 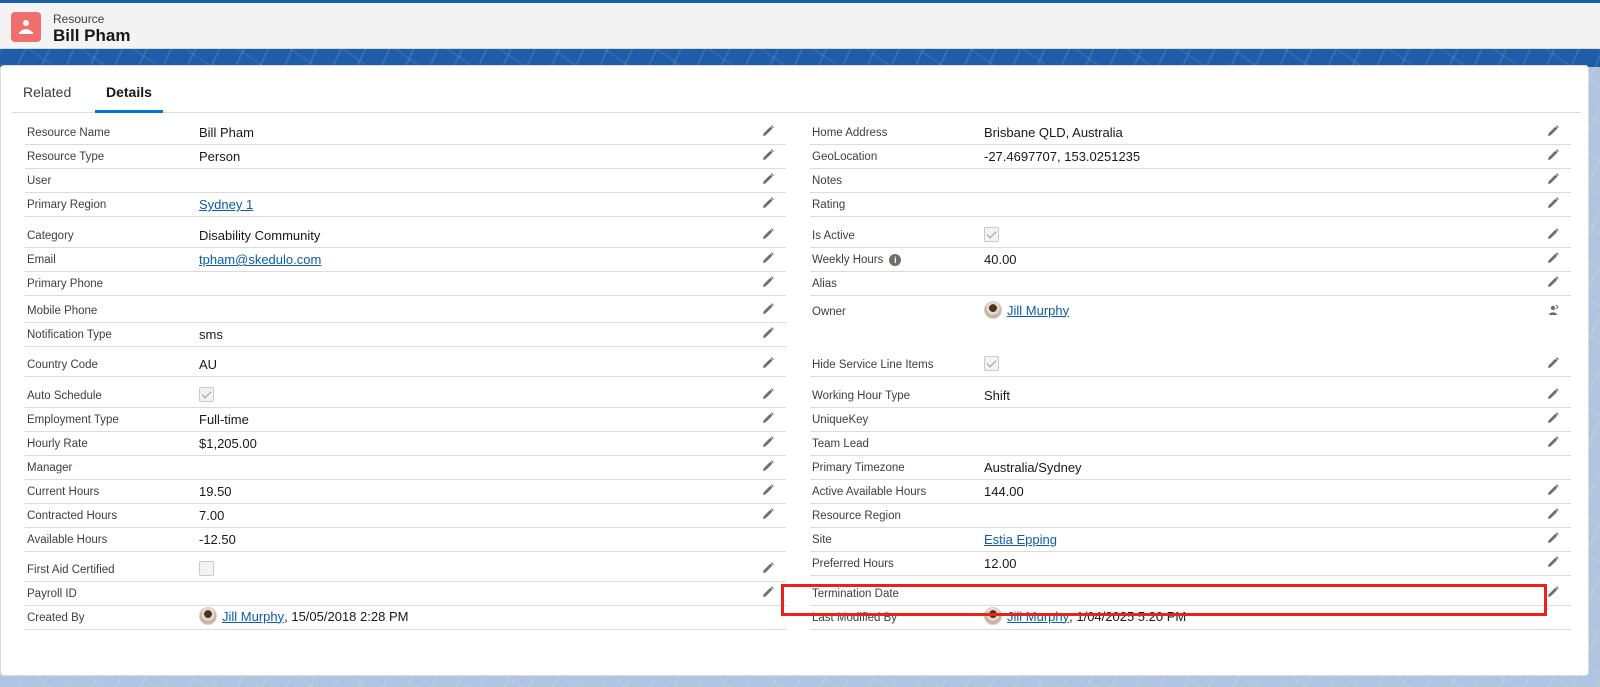 What do you see at coordinates (405, 205) in the screenshot?
I see `field-row-primary-region: Primary Region Sydney 1` at bounding box center [405, 205].